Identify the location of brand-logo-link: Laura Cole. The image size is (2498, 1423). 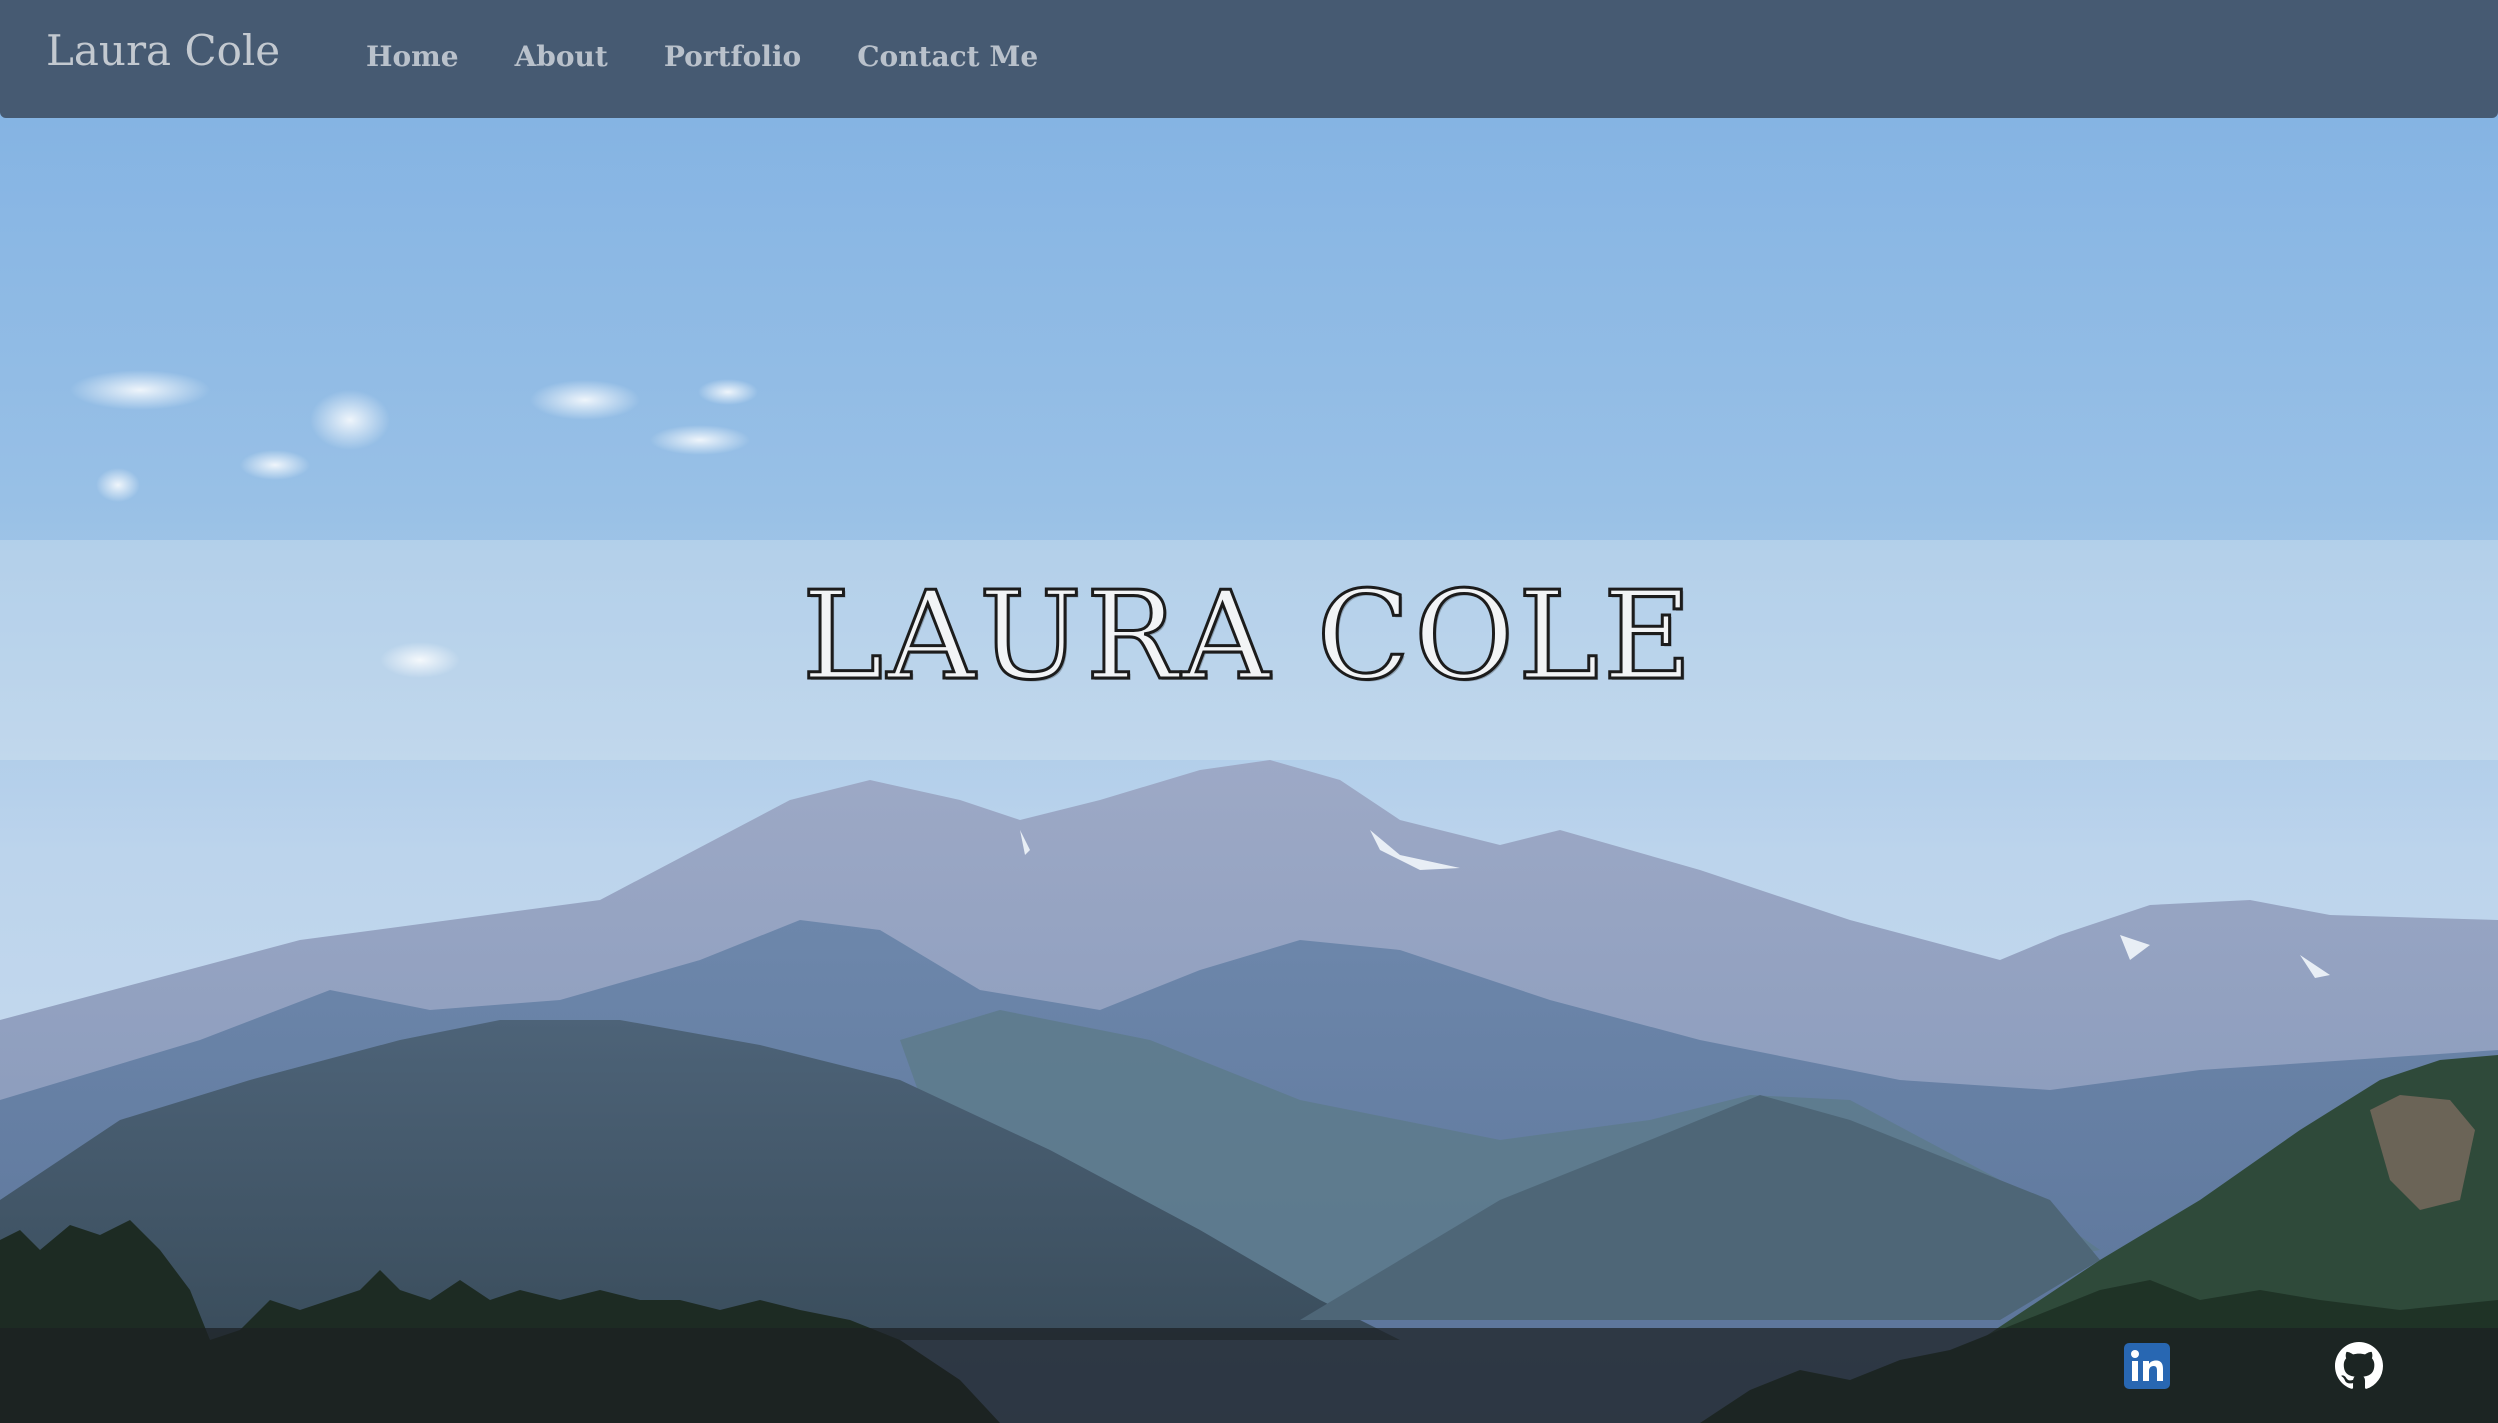
(163, 50).